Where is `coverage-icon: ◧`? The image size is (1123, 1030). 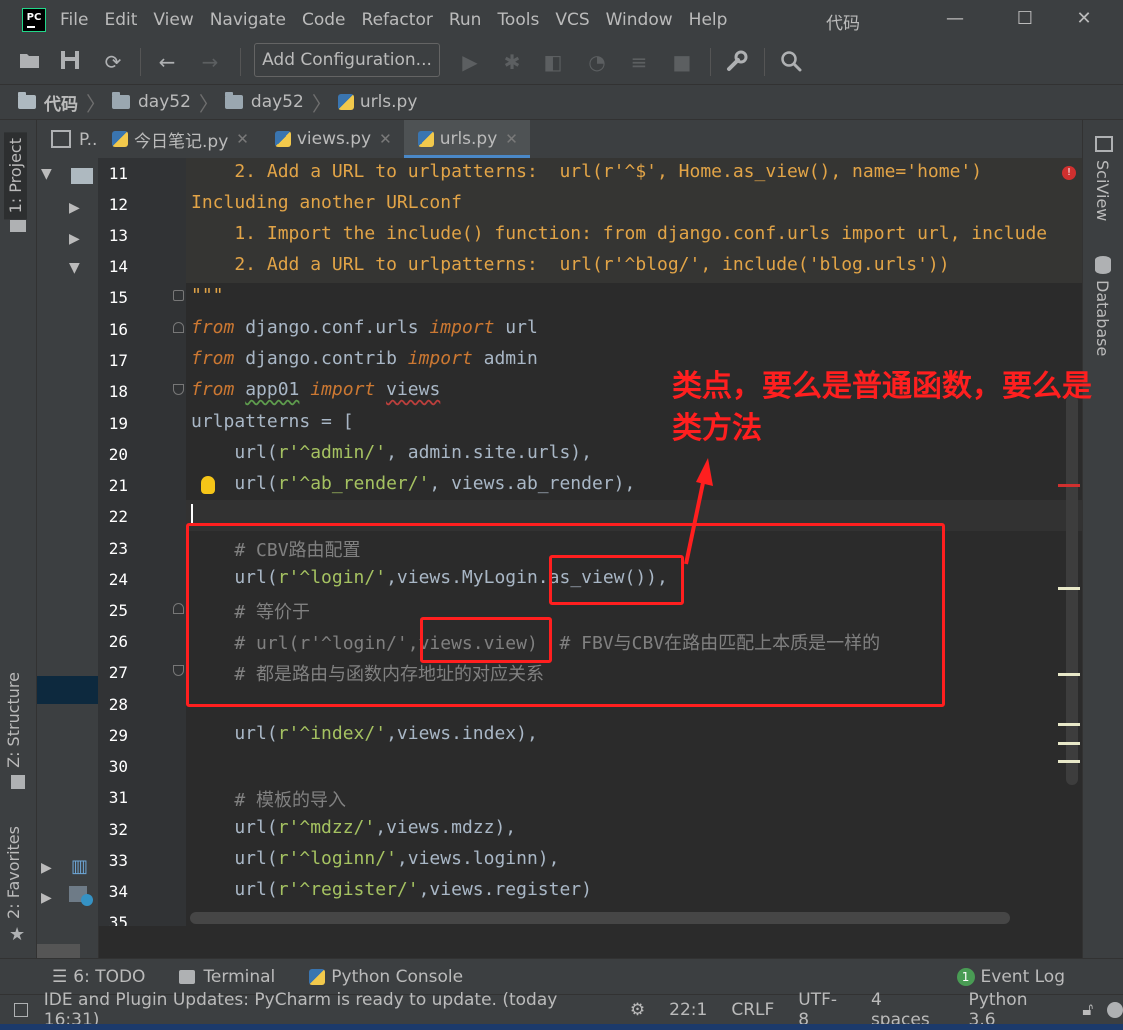 coverage-icon: ◧ is located at coordinates (553, 62).